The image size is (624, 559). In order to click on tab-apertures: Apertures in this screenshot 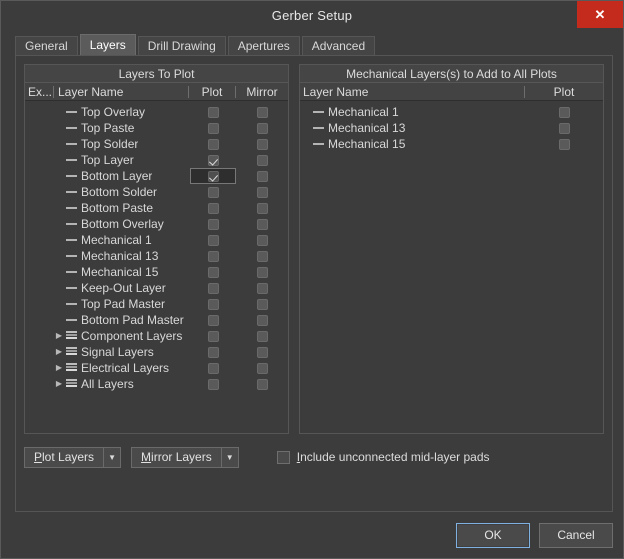, I will do `click(263, 45)`.